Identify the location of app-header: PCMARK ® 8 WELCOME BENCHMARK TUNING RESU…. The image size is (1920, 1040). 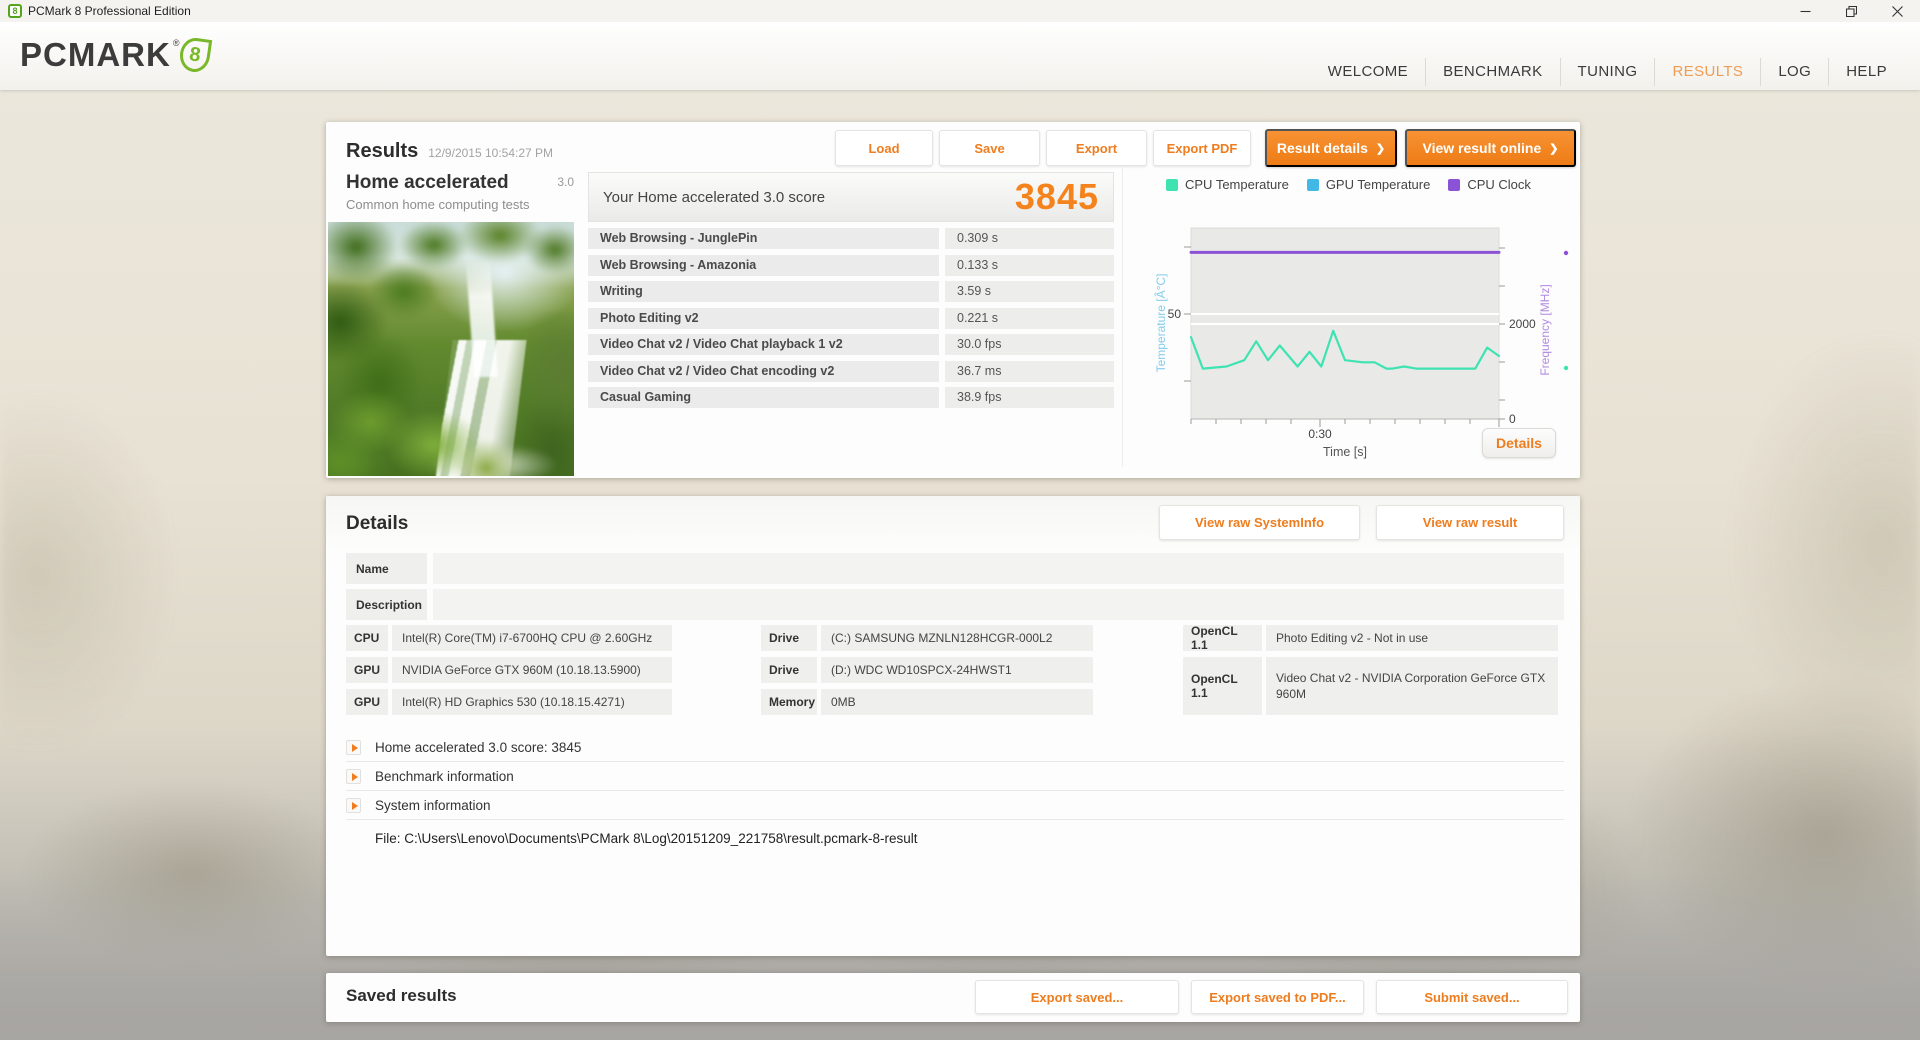
(960, 56).